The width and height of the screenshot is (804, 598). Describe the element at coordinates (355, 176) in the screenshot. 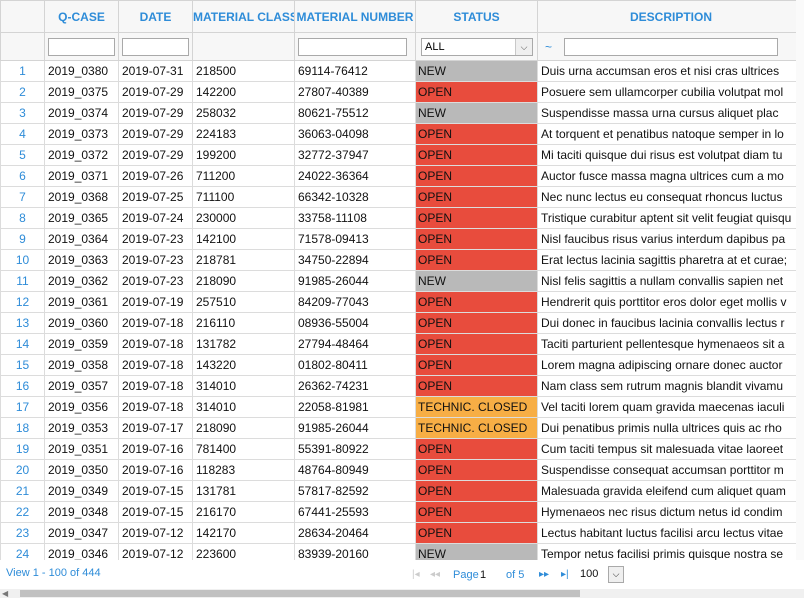

I see `cell-material-number: 24022-36364` at that location.